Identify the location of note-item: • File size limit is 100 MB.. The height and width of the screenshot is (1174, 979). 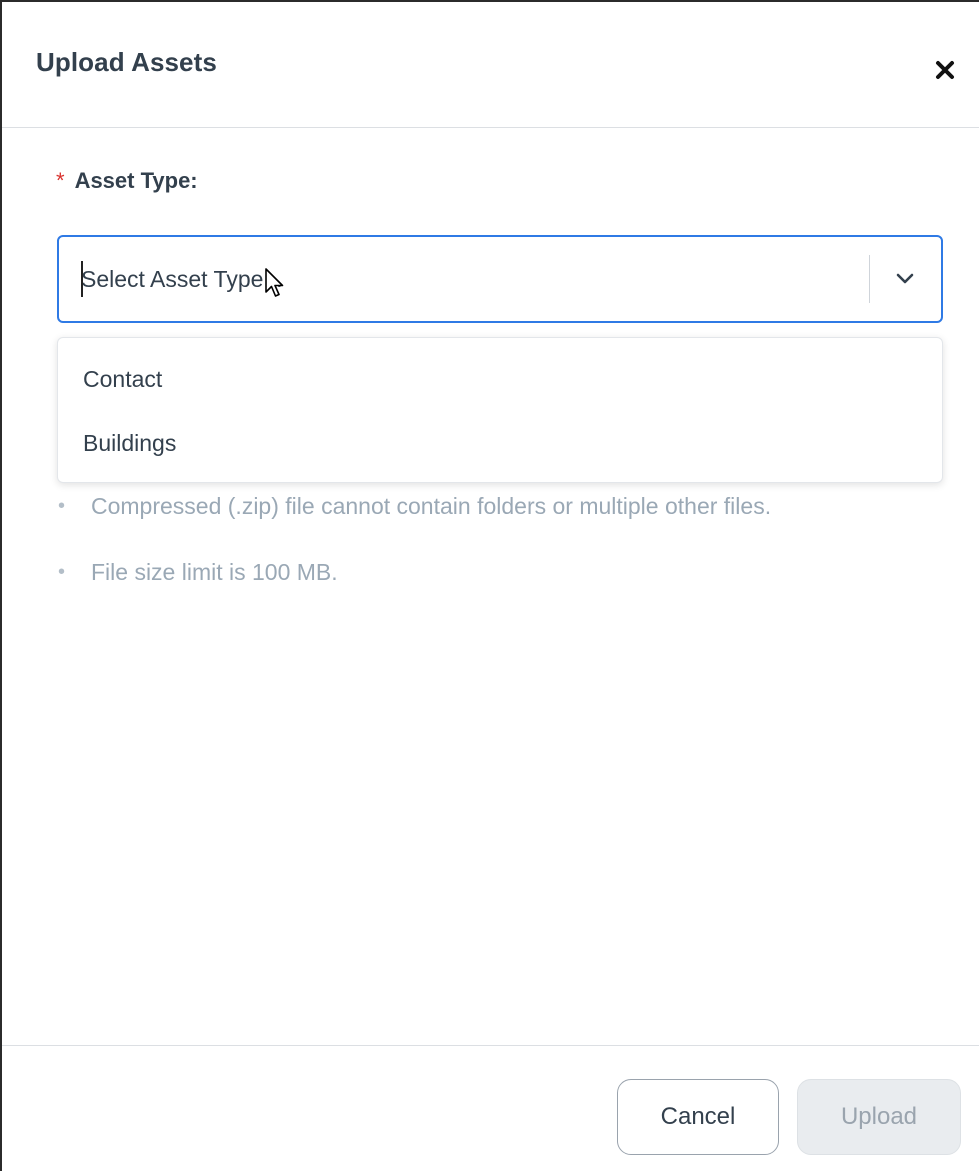
(508, 583).